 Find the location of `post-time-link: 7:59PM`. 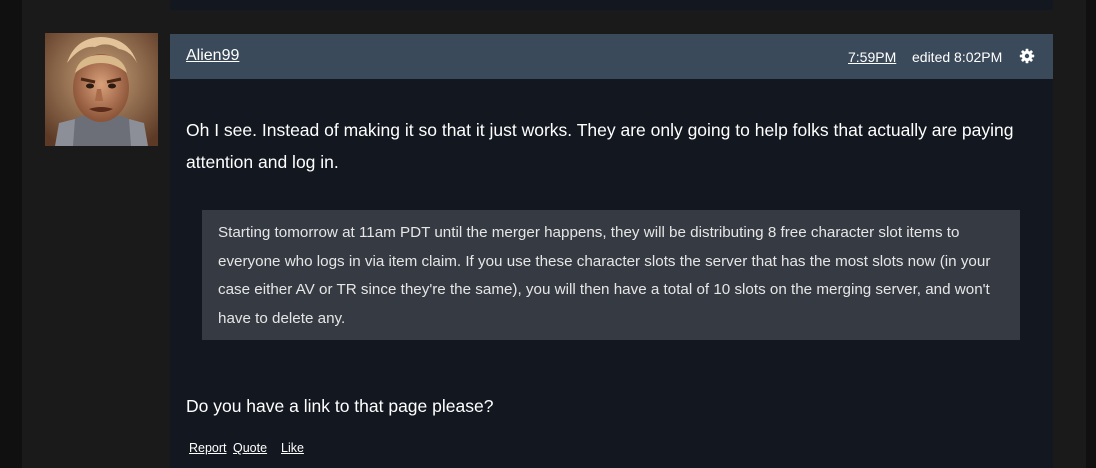

post-time-link: 7:59PM is located at coordinates (872, 57).